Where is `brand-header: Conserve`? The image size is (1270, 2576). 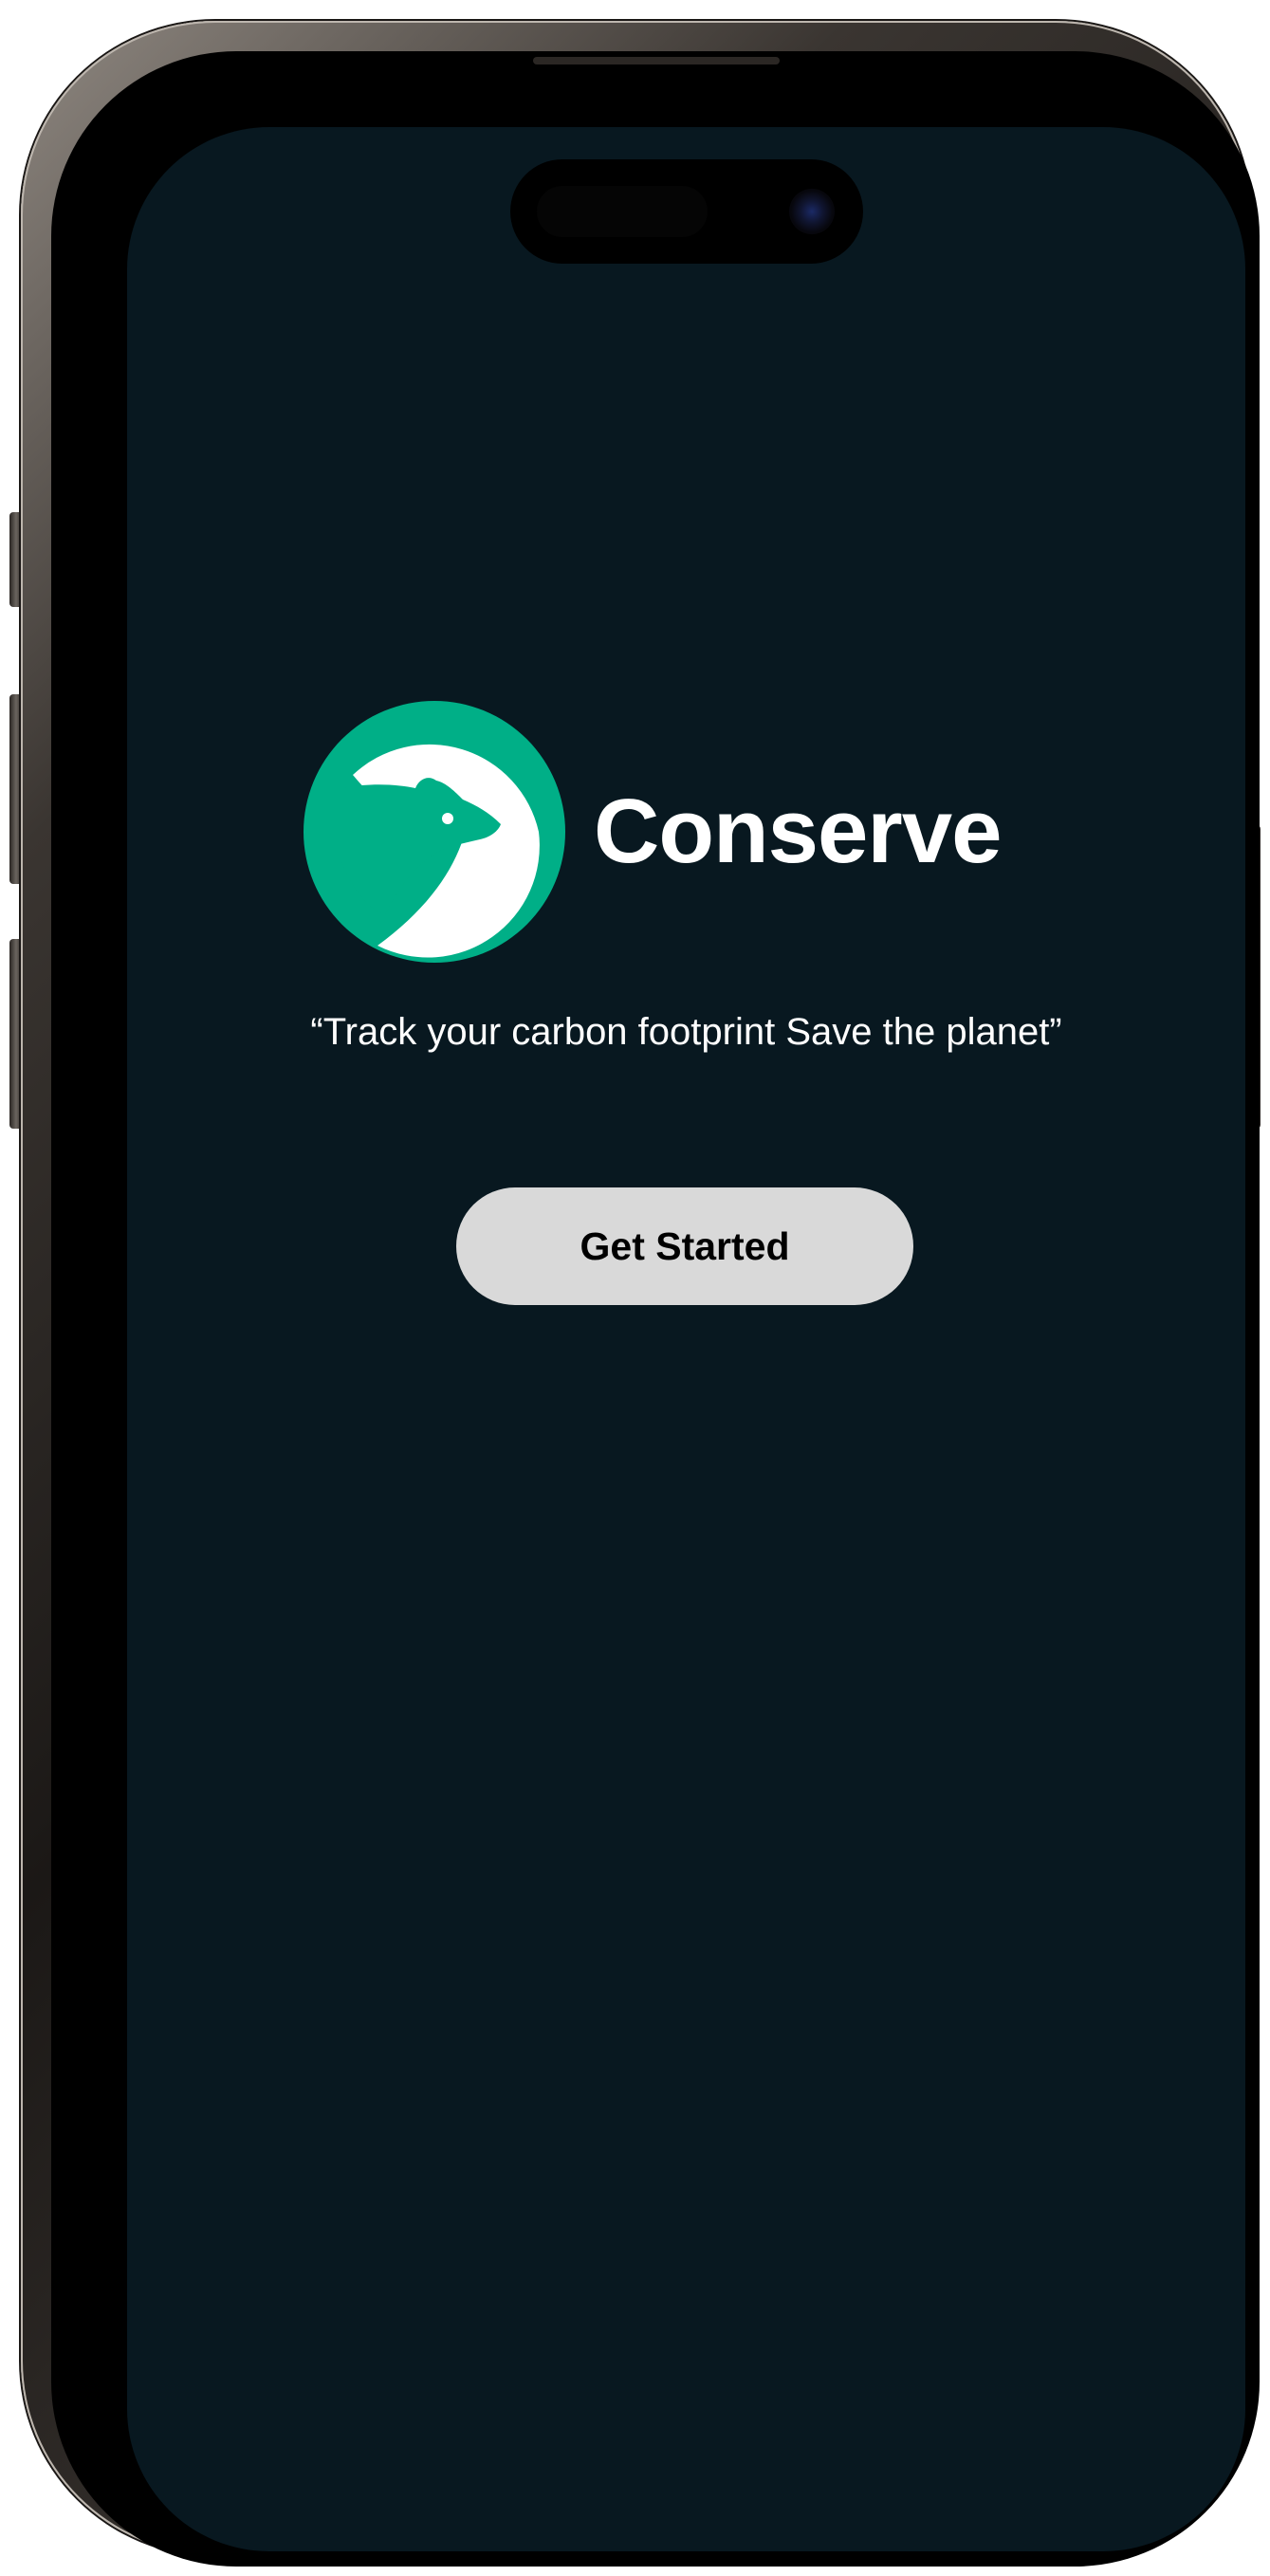
brand-header: Conserve is located at coordinates (653, 831).